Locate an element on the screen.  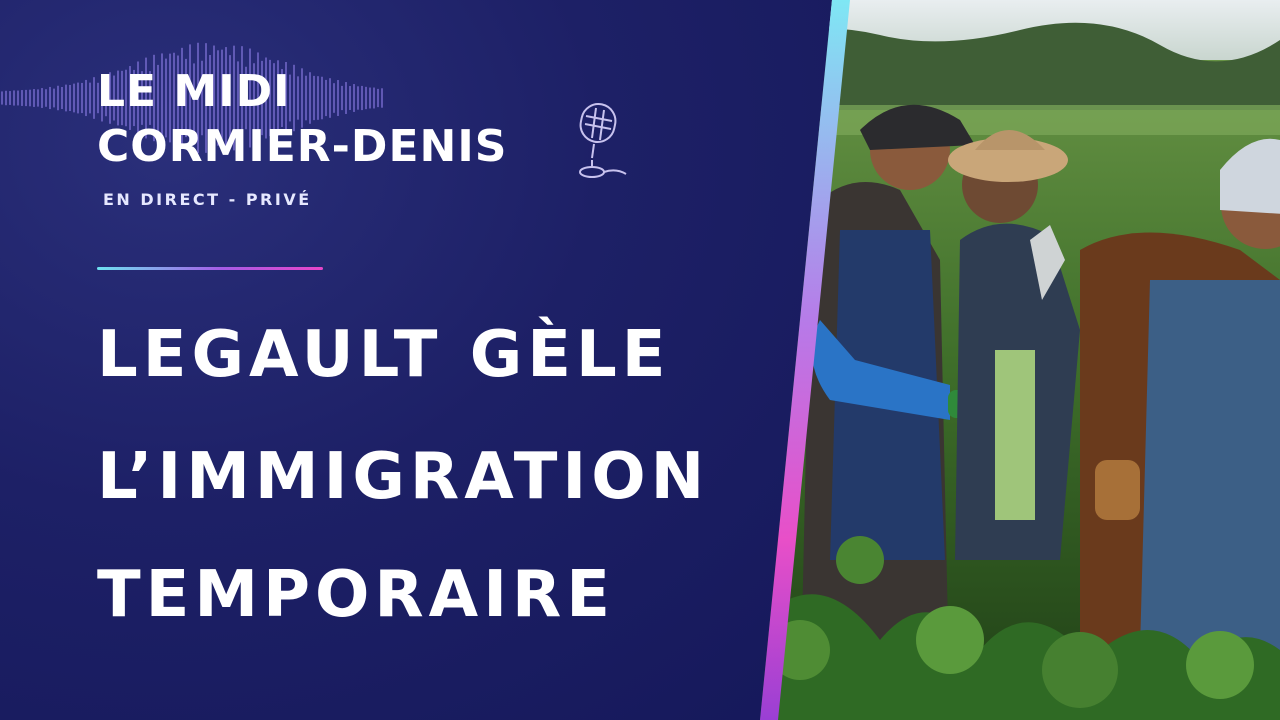
gradient-divider is located at coordinates (210, 268).